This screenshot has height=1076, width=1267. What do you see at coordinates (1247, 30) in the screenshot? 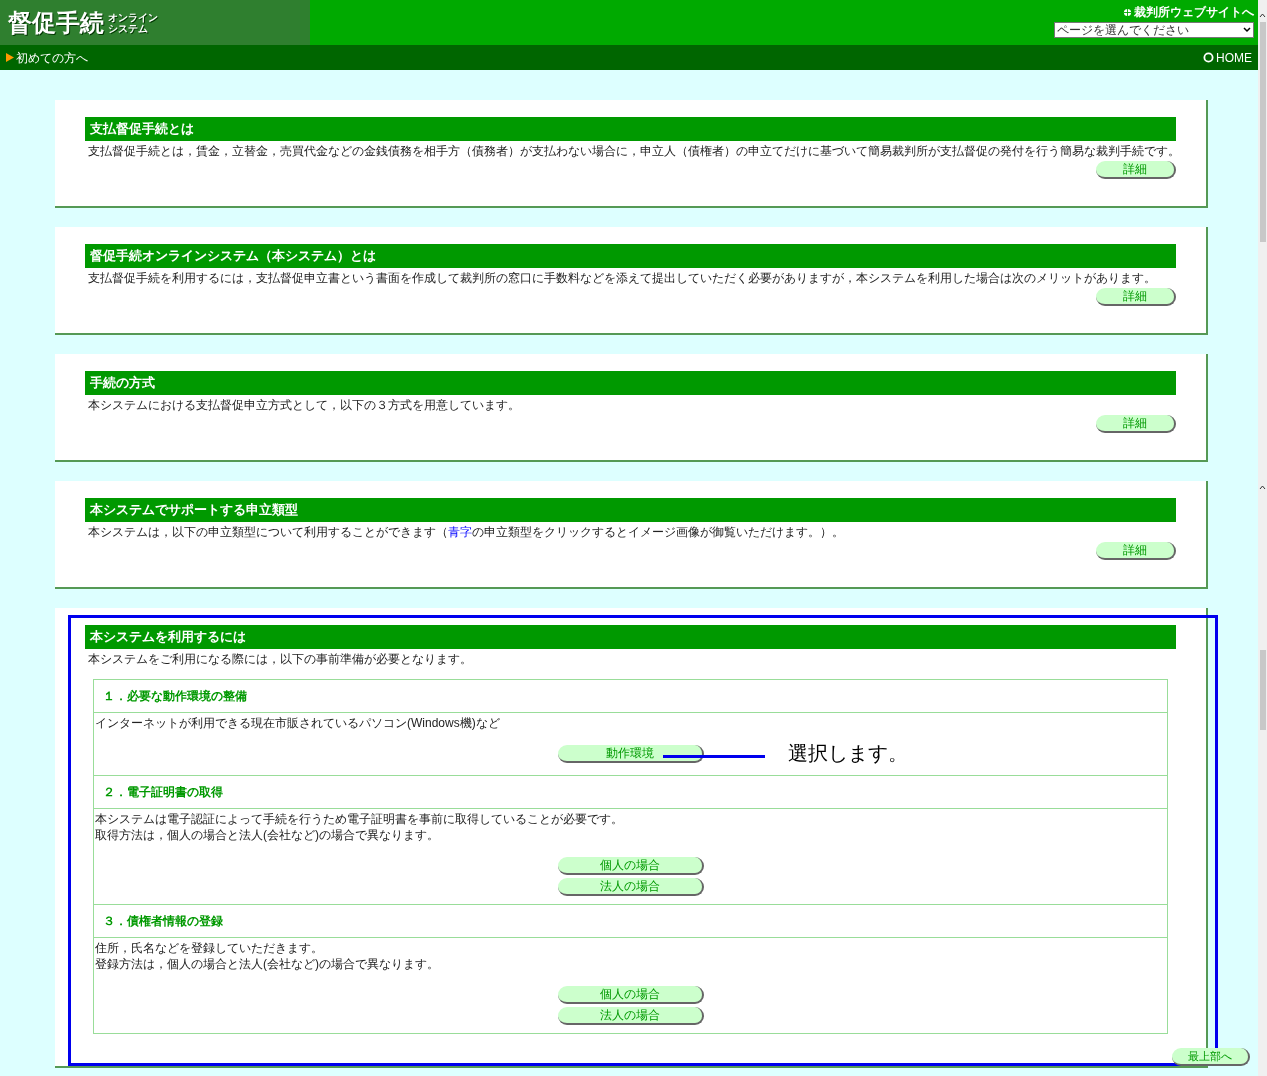
I see `chevron-icon` at bounding box center [1247, 30].